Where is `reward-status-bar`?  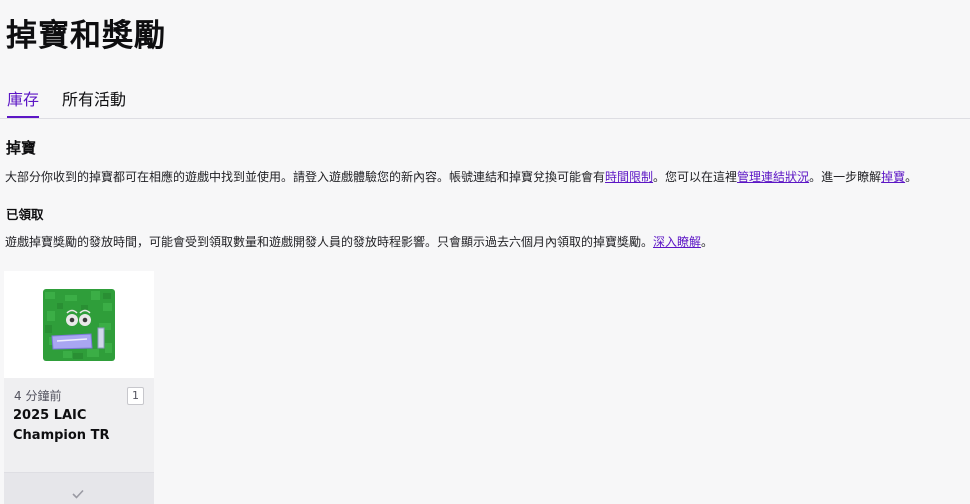
reward-status-bar is located at coordinates (79, 488).